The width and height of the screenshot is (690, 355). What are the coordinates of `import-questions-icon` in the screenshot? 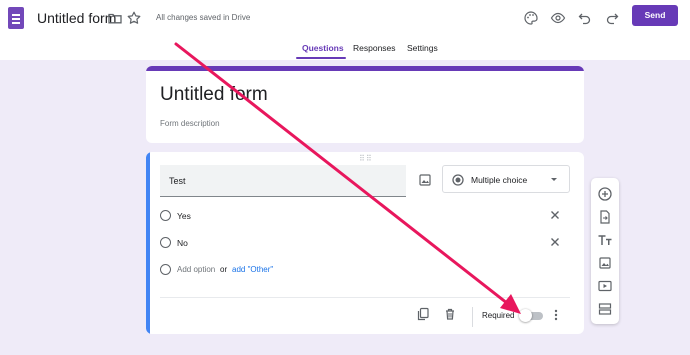 It's located at (605, 217).